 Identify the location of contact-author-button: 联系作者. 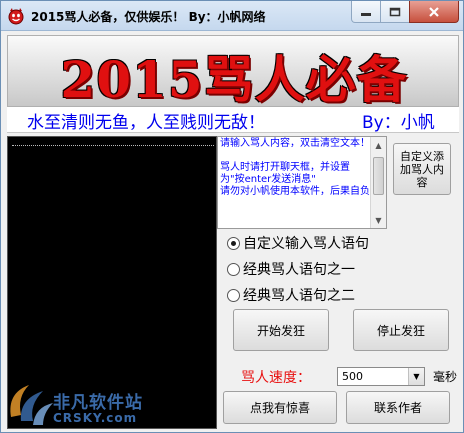
(398, 407).